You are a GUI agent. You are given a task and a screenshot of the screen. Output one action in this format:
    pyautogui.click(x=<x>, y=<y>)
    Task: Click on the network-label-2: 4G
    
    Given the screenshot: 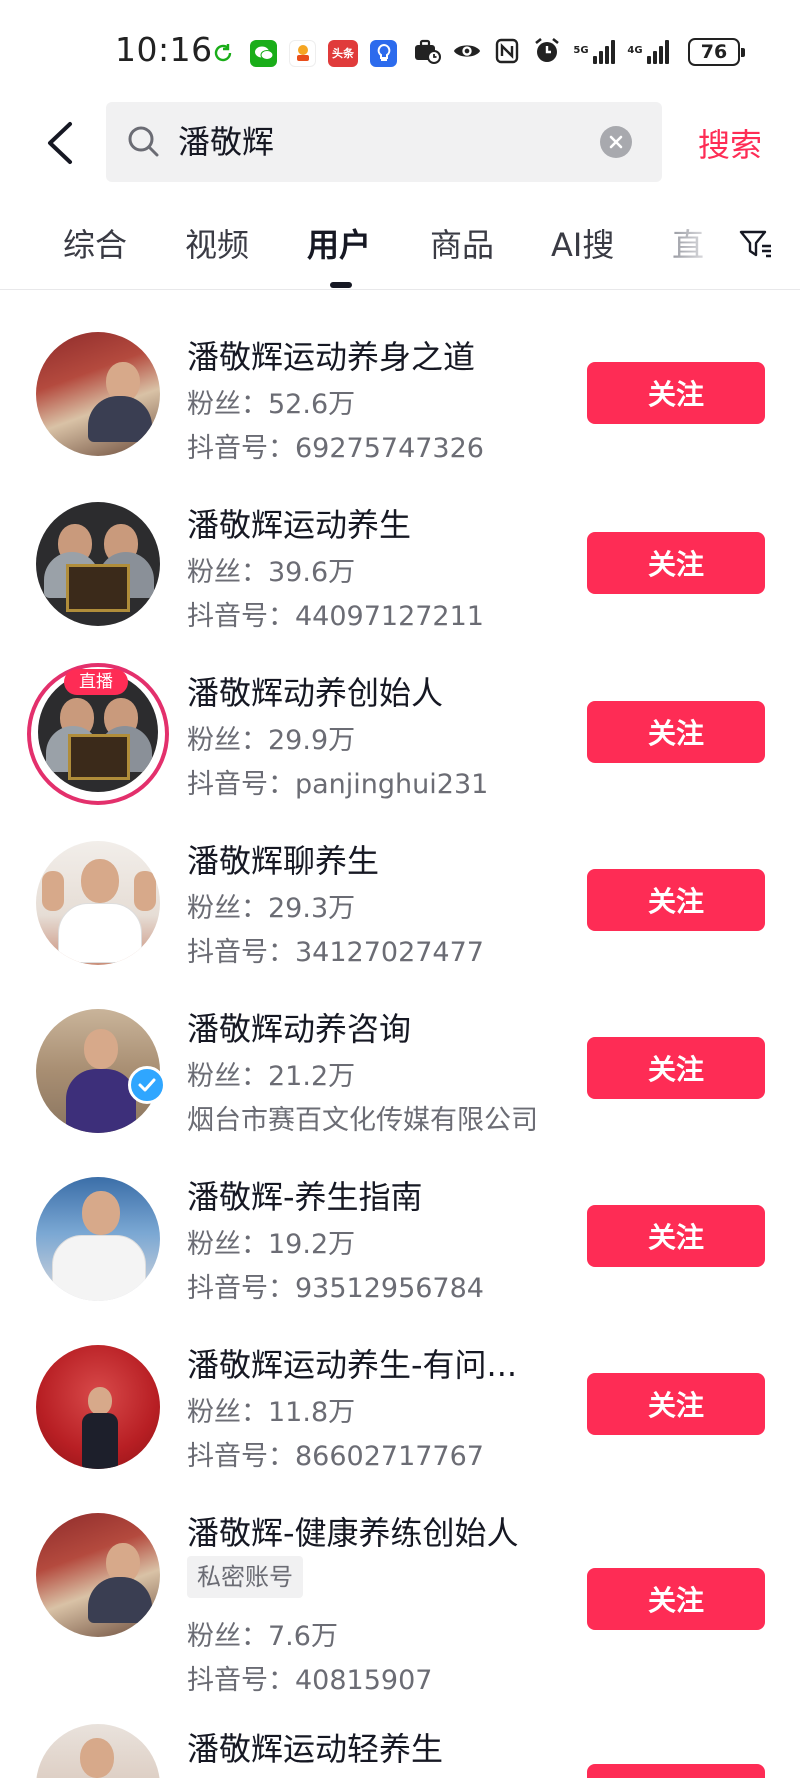 What is the action you would take?
    pyautogui.click(x=635, y=50)
    